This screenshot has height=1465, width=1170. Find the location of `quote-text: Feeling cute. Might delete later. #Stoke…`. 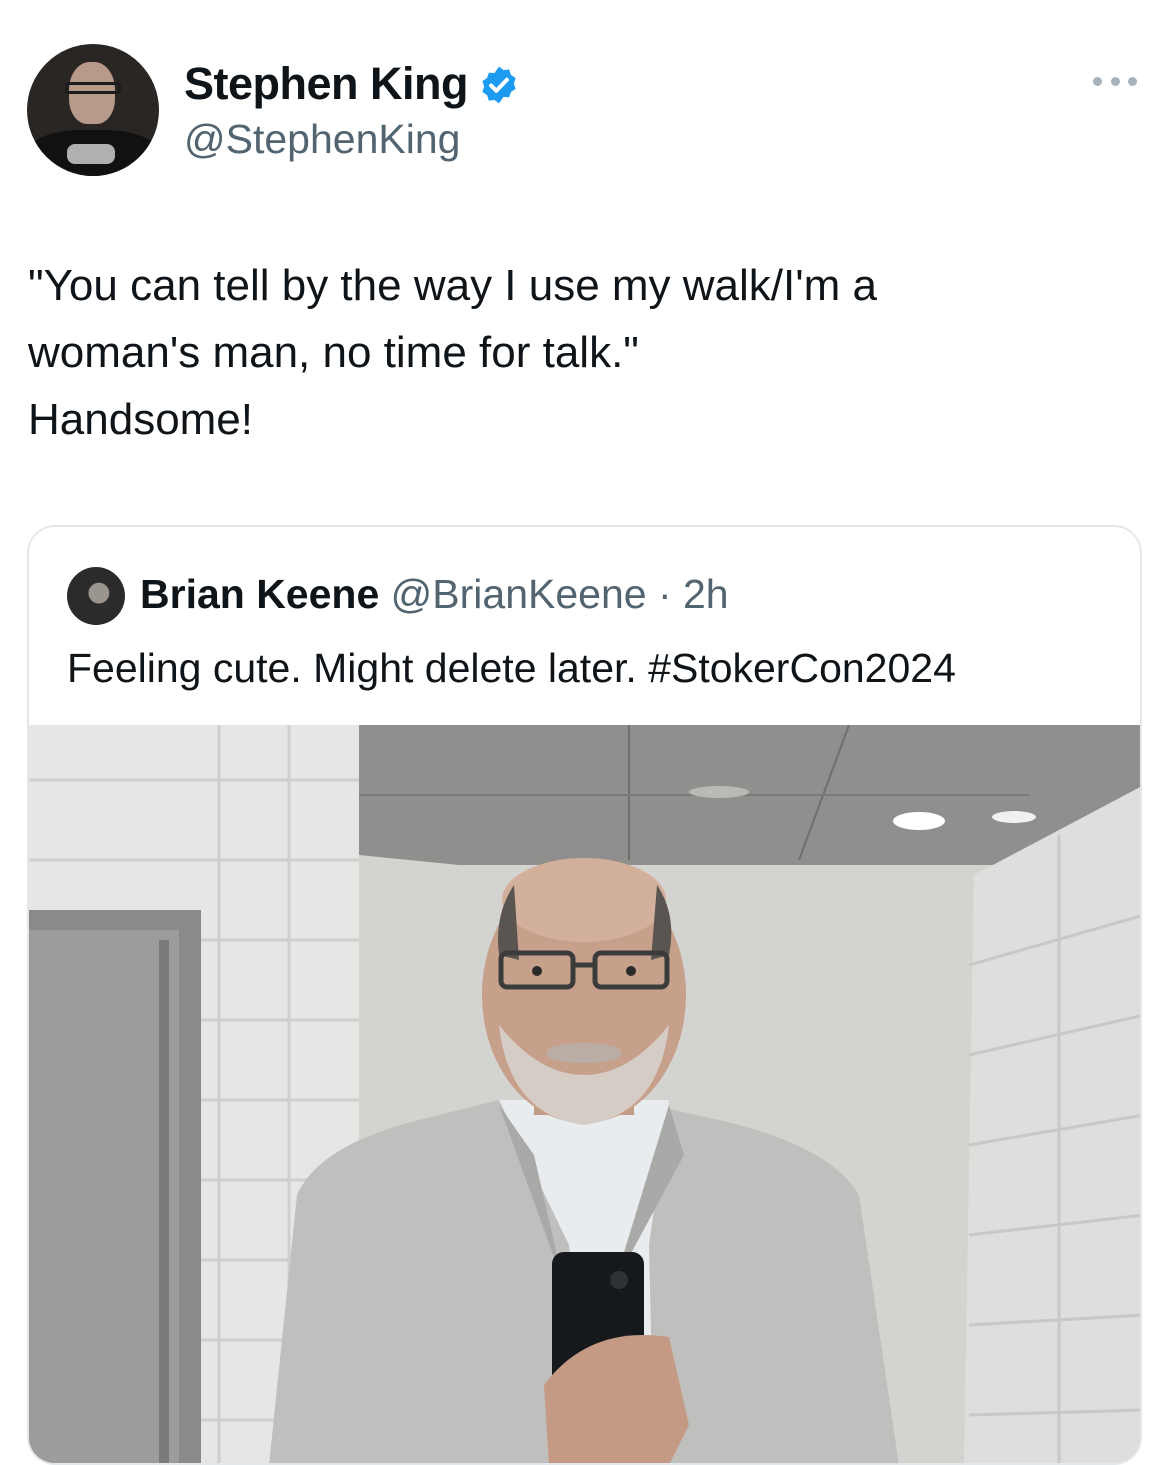

quote-text: Feeling cute. Might delete later. #Stoke… is located at coordinates (511, 668).